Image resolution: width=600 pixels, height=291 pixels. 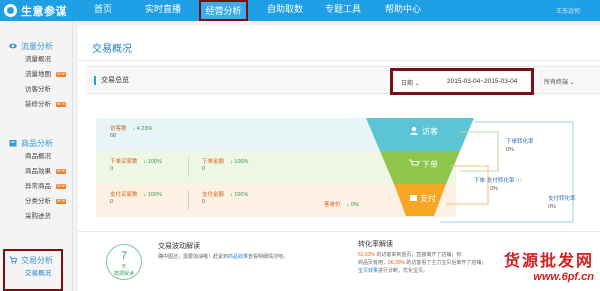 I want to click on product-effect-link: 商品效果, so click(x=238, y=257).